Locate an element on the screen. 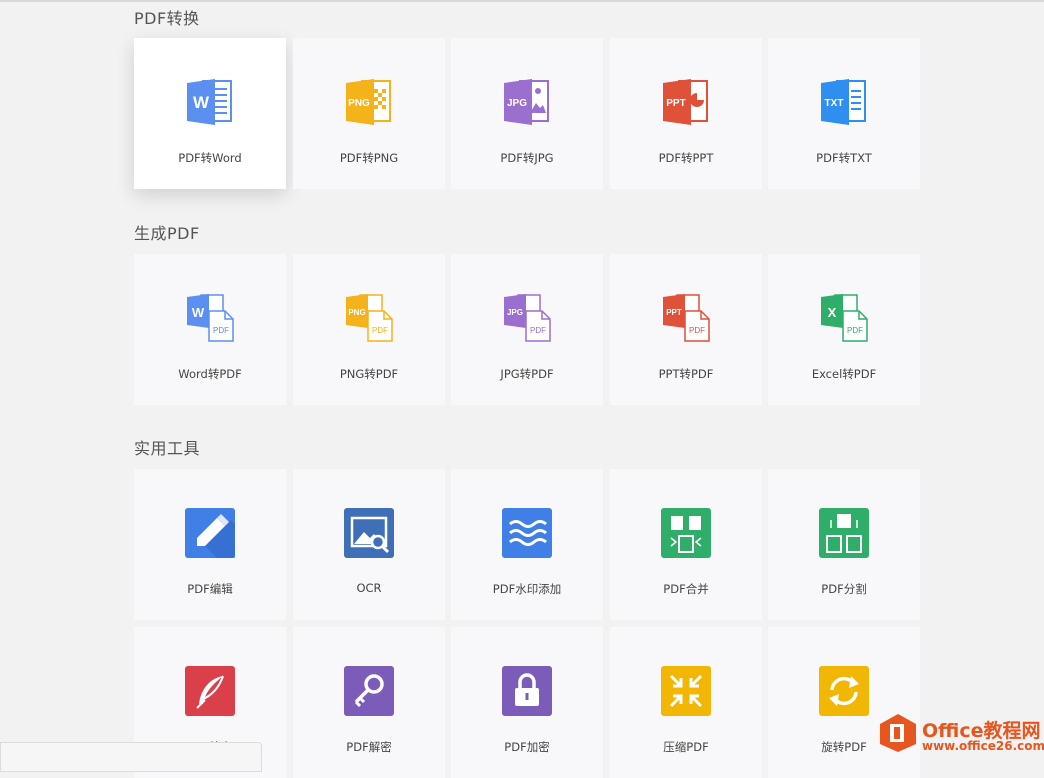 This screenshot has height=778, width=1044. tool-card-pdf-to-png: PNG PDF转PNG is located at coordinates (369, 113).